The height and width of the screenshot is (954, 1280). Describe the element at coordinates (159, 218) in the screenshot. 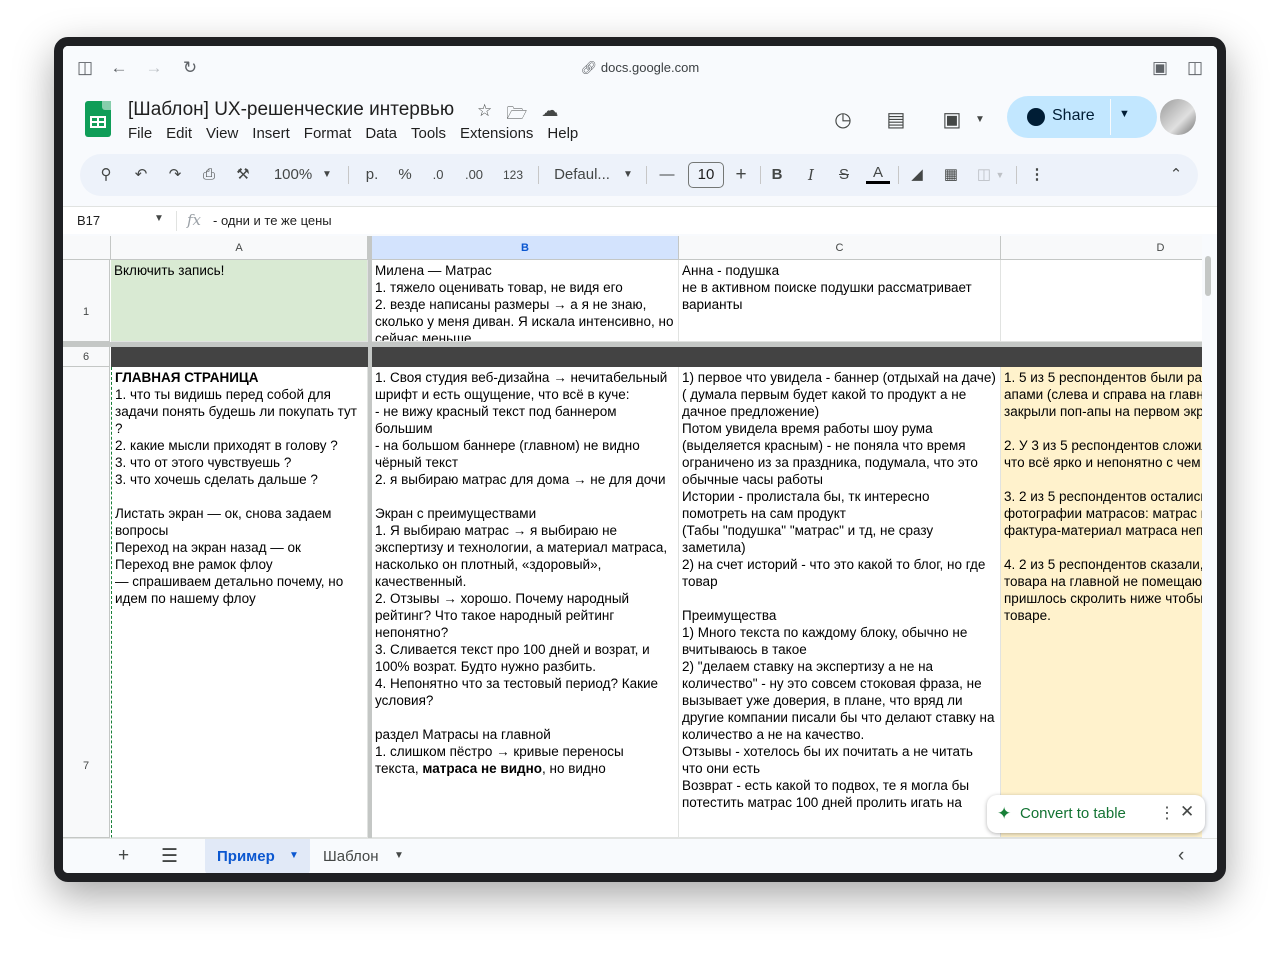

I see `name-box-dropdown-icon: ▼` at that location.